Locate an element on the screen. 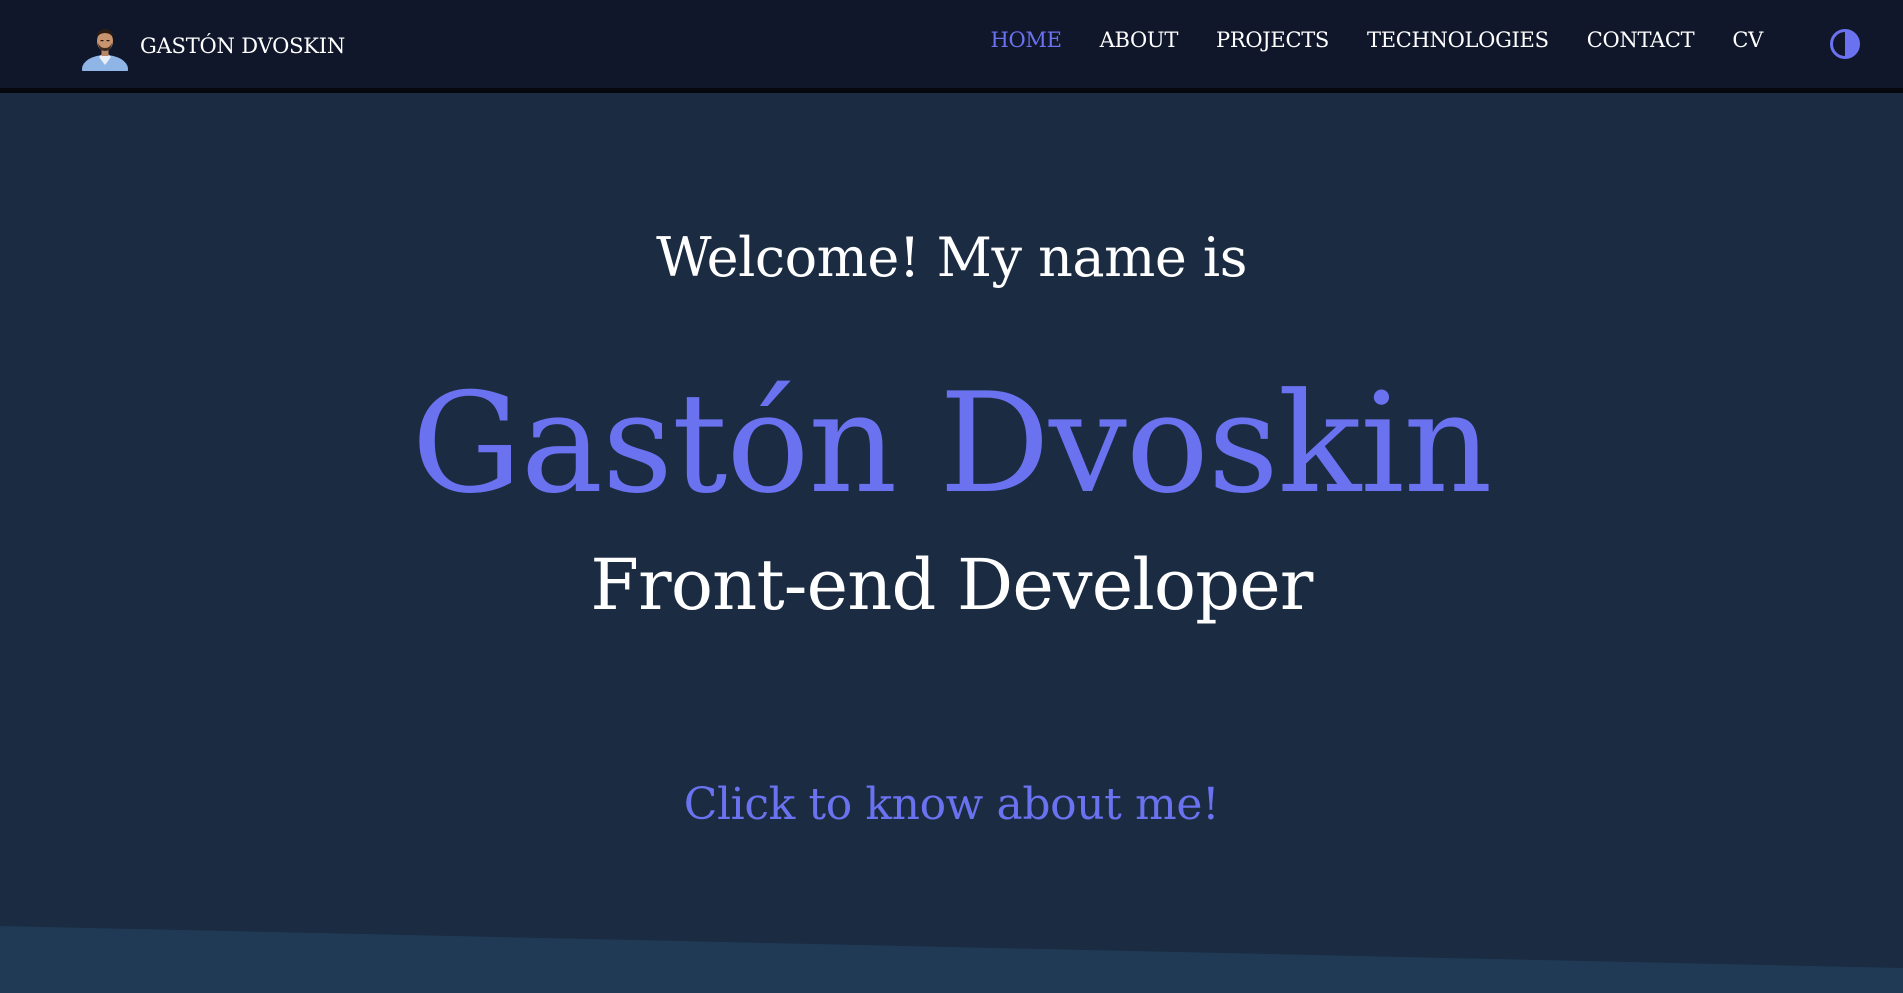  about-me-link: Click to know about me! is located at coordinates (951, 805).